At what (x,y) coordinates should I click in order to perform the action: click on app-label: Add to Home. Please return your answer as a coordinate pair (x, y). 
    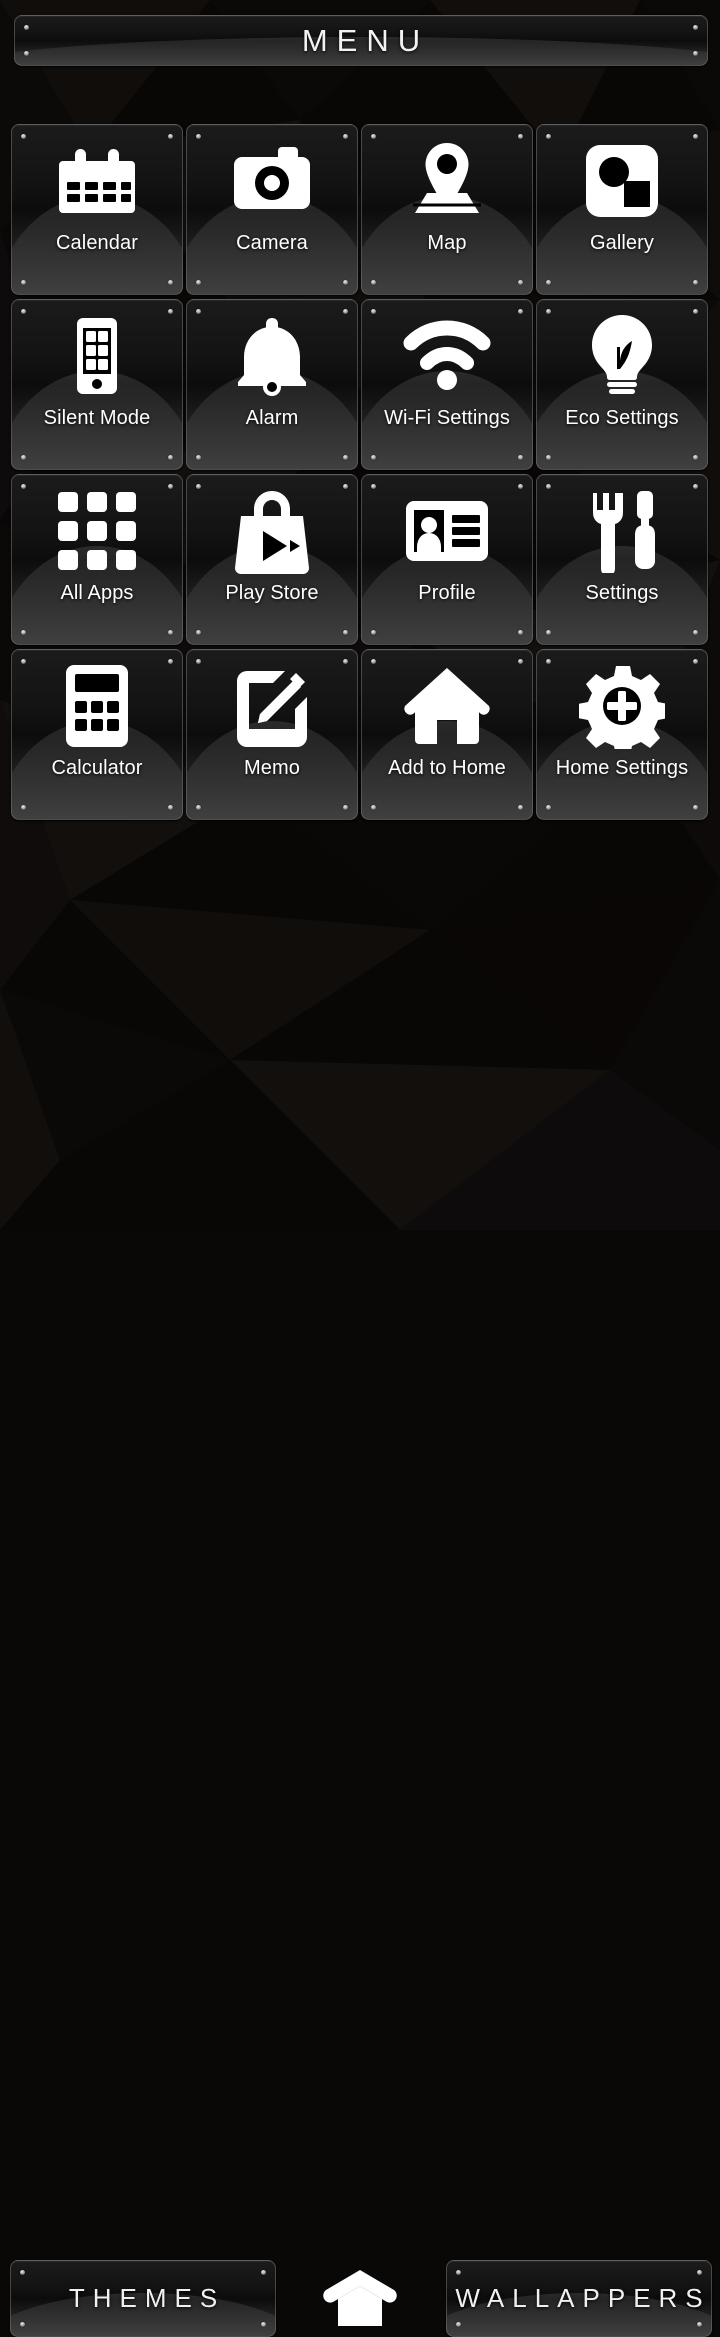
    Looking at the image, I should click on (447, 768).